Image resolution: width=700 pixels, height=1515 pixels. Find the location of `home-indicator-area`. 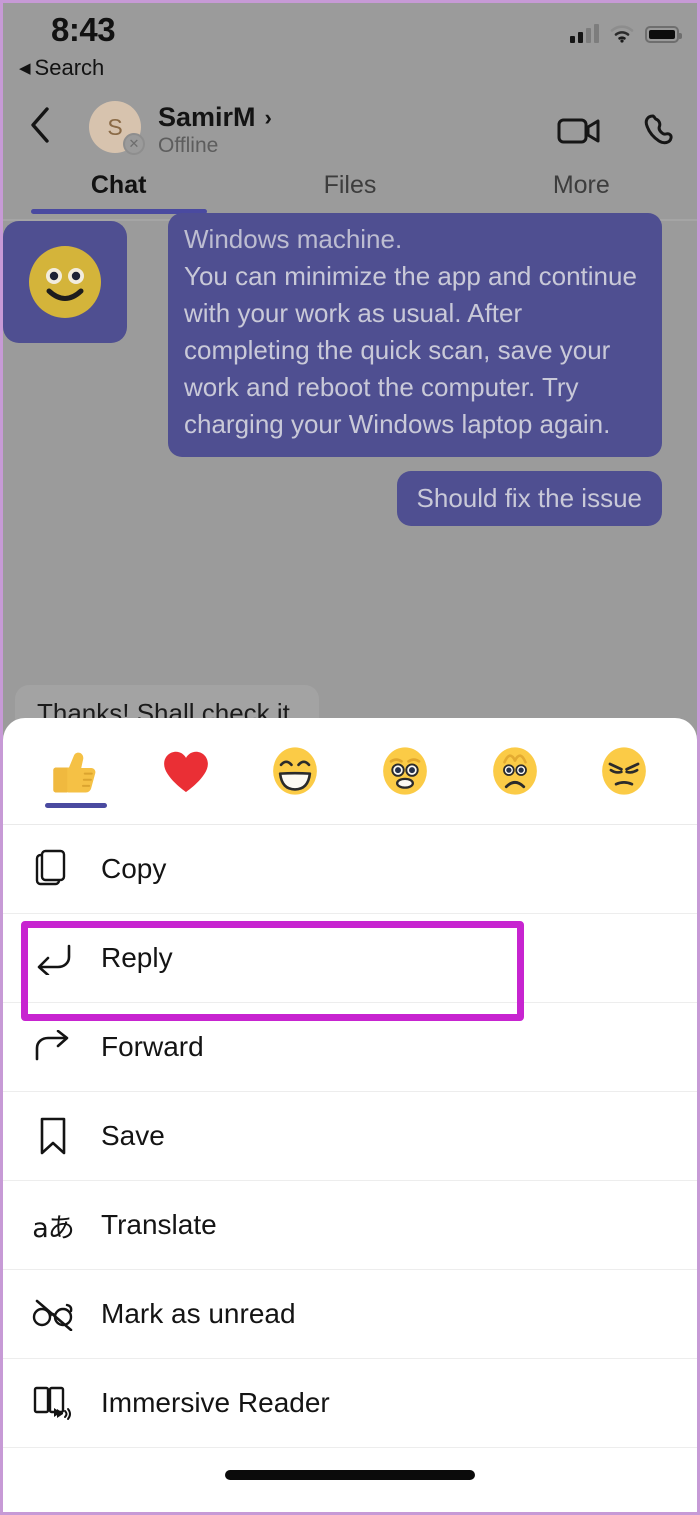

home-indicator-area is located at coordinates (350, 1480).